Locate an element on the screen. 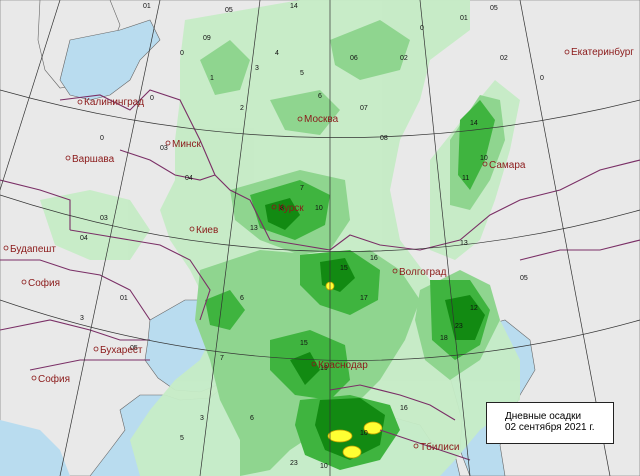  city-samara: Самара is located at coordinates (507, 165).